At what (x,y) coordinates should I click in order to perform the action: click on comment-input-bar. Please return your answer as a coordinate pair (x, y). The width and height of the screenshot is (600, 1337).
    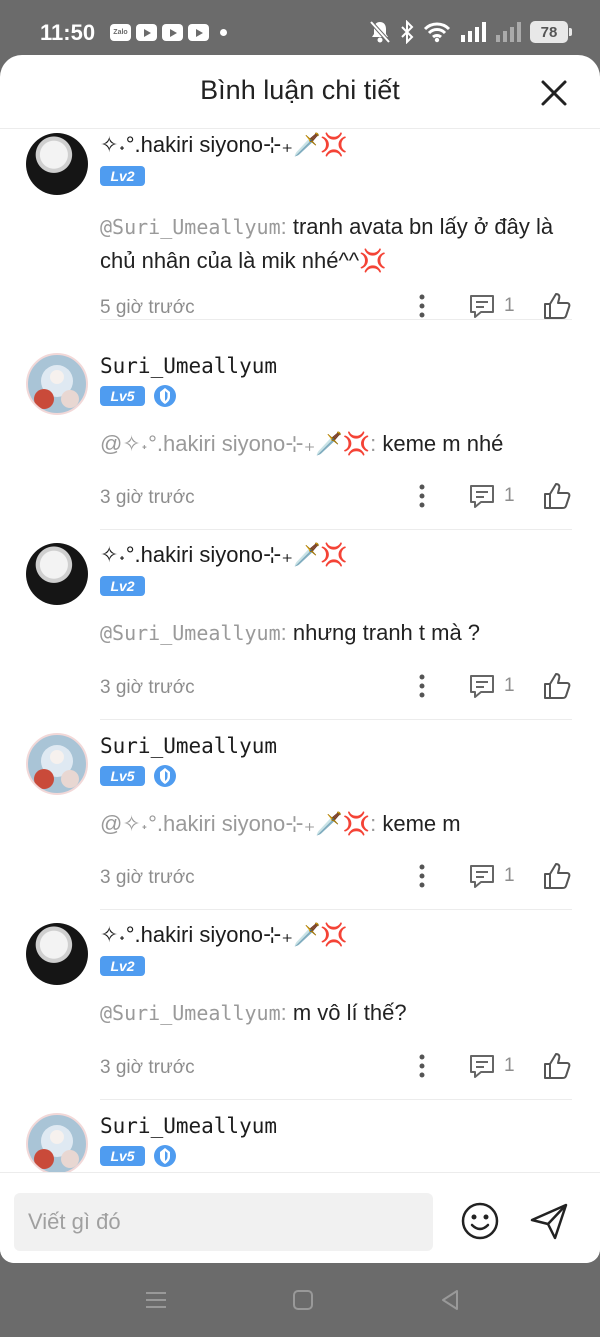
    Looking at the image, I should click on (300, 1217).